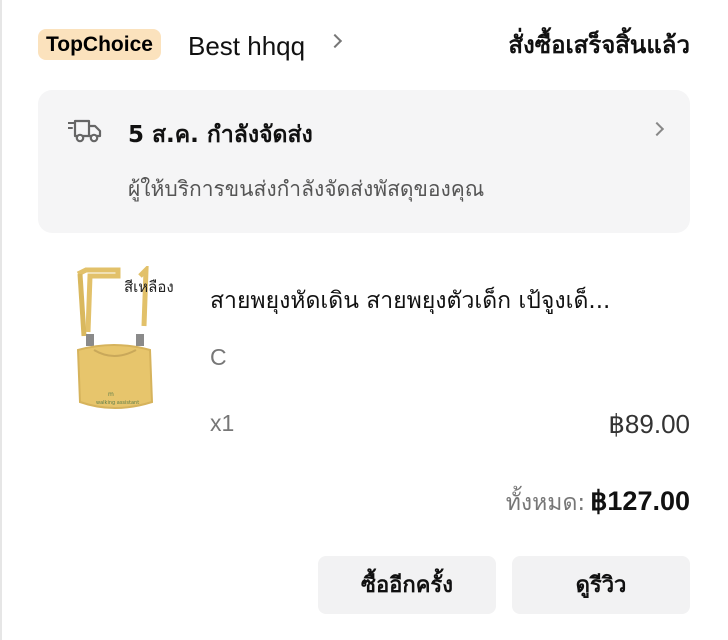 The height and width of the screenshot is (640, 728). Describe the element at coordinates (111, 394) in the screenshot. I see `svg-text: m` at that location.